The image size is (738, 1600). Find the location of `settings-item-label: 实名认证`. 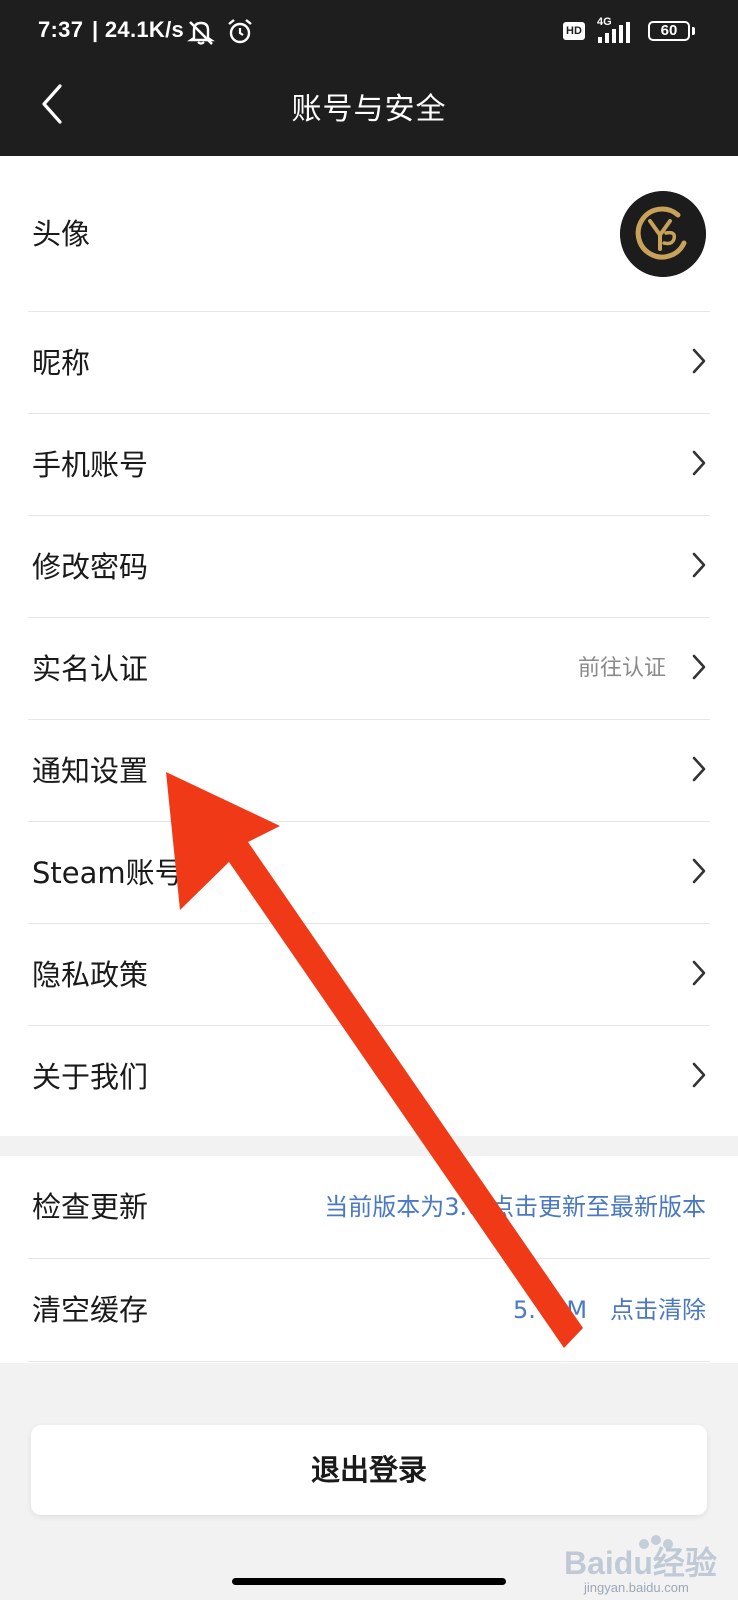

settings-item-label: 实名认证 is located at coordinates (90, 669).